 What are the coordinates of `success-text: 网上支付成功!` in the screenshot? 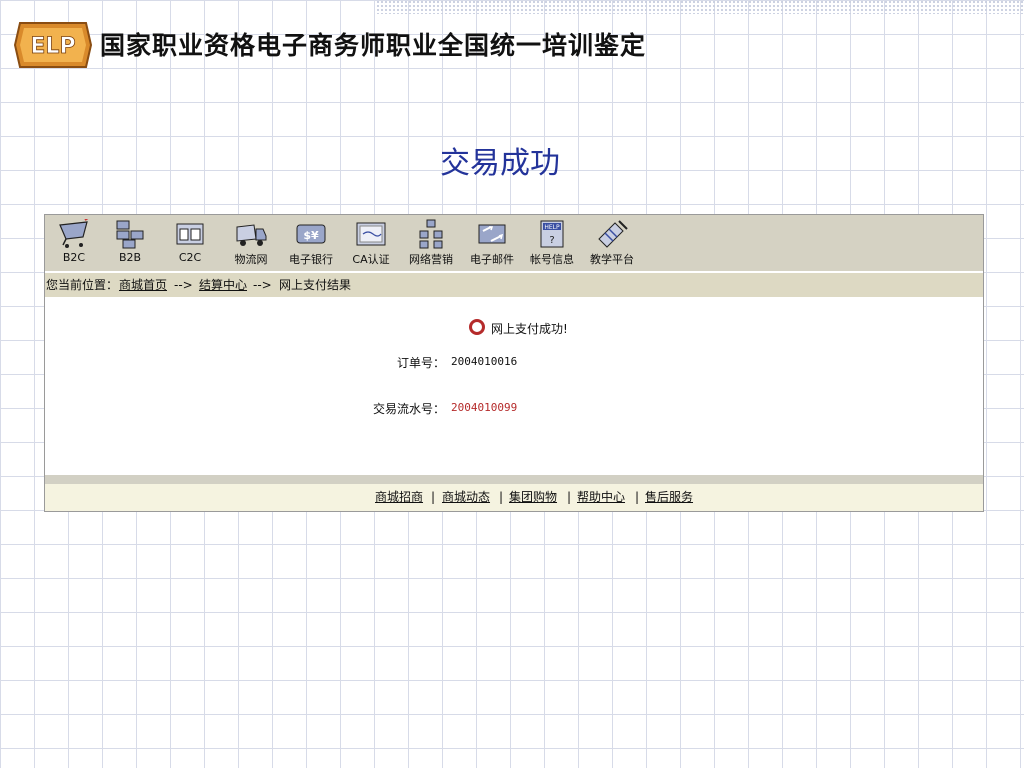 It's located at (529, 329).